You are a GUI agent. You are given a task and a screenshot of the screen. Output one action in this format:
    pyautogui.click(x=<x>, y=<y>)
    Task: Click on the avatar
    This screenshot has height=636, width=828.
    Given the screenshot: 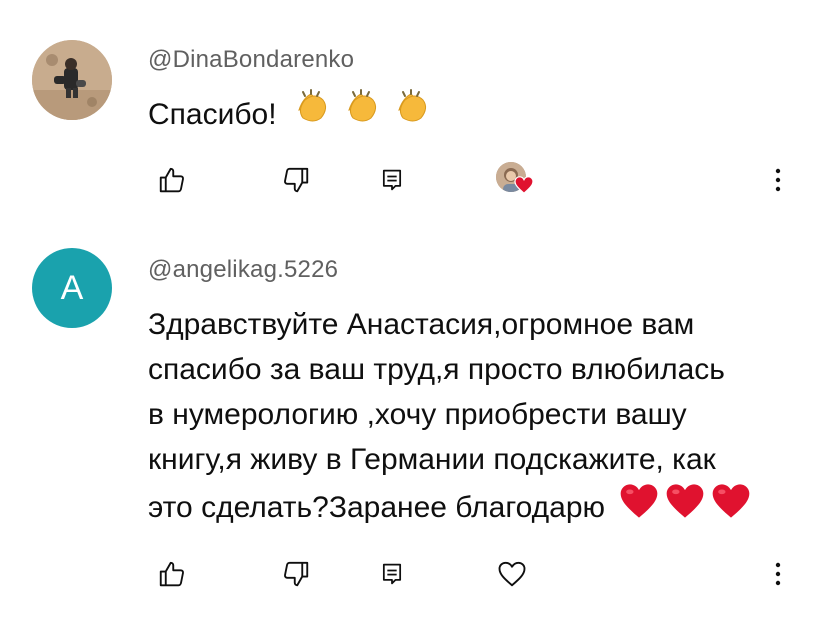 What is the action you would take?
    pyautogui.click(x=72, y=80)
    